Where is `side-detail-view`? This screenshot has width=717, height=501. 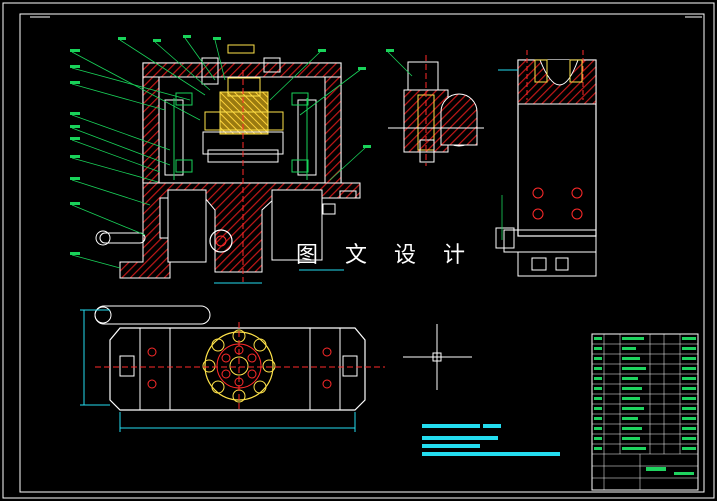
side-detail-view is located at coordinates (435, 107).